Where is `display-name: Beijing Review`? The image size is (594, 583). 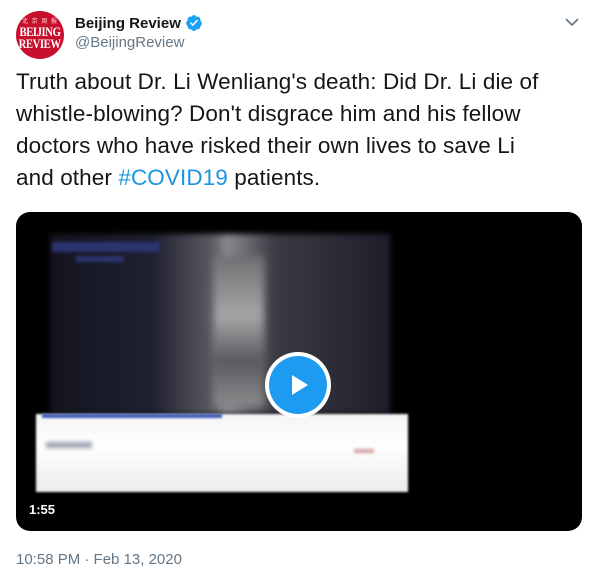
display-name: Beijing Review is located at coordinates (128, 23).